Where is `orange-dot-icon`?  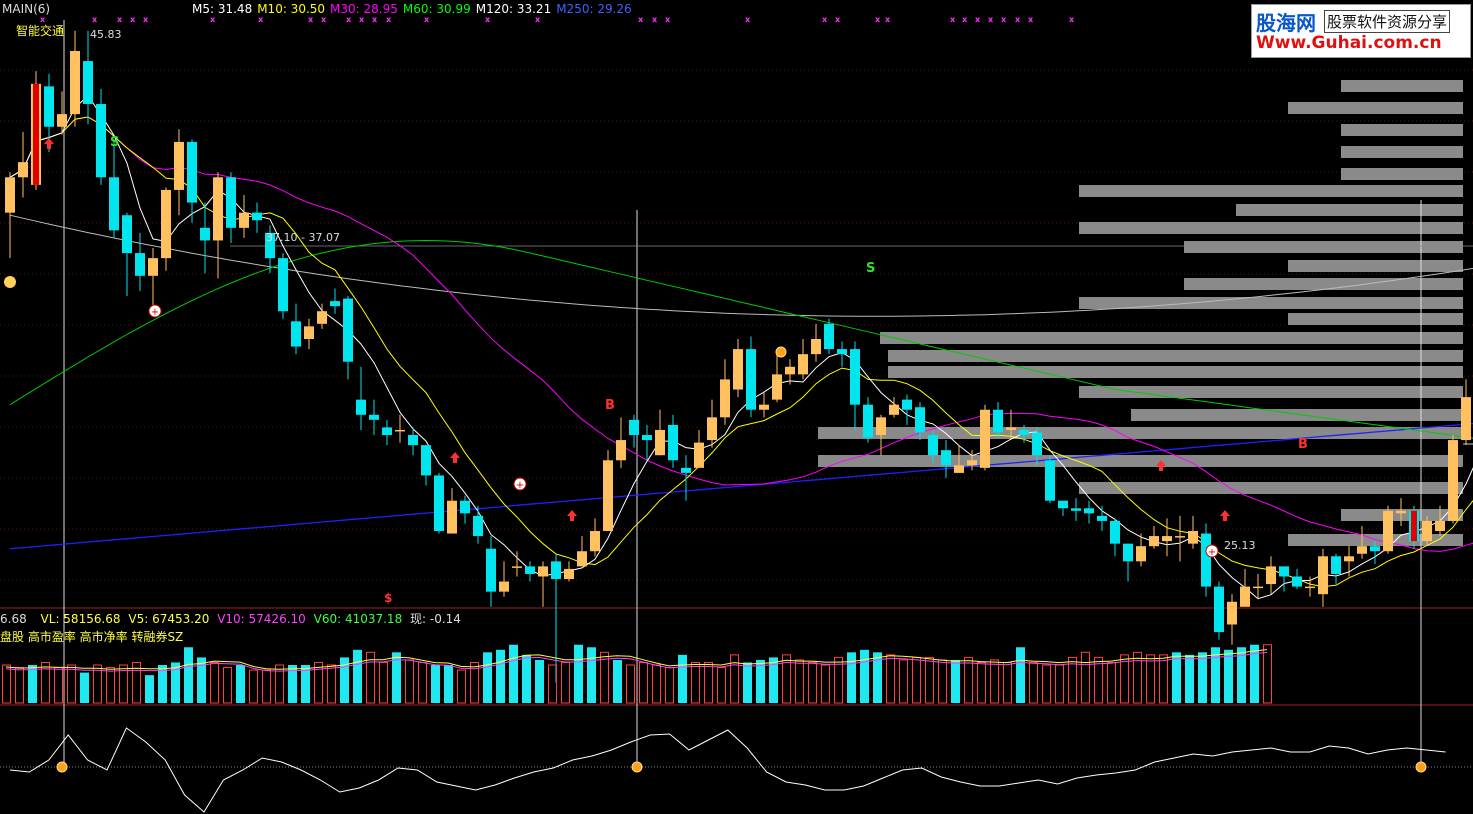 orange-dot-icon is located at coordinates (781, 352).